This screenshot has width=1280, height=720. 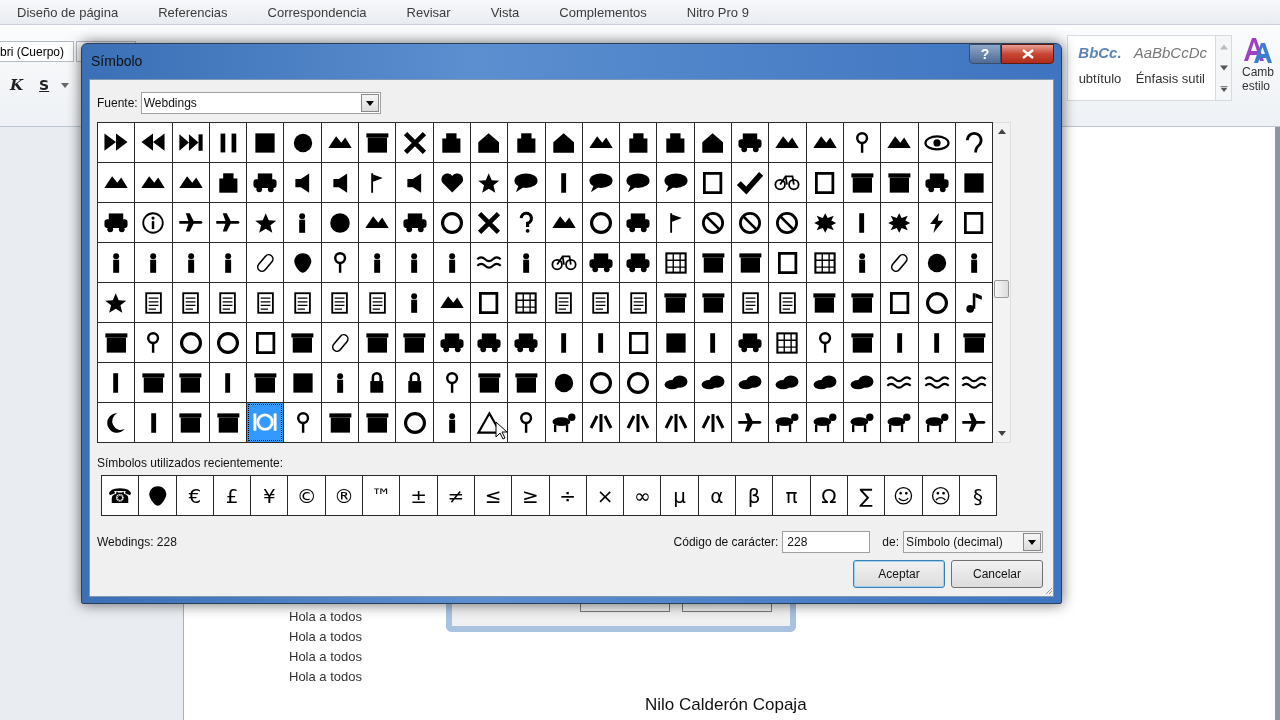 What do you see at coordinates (642, 495) in the screenshot?
I see `recent-symbol: ∞` at bounding box center [642, 495].